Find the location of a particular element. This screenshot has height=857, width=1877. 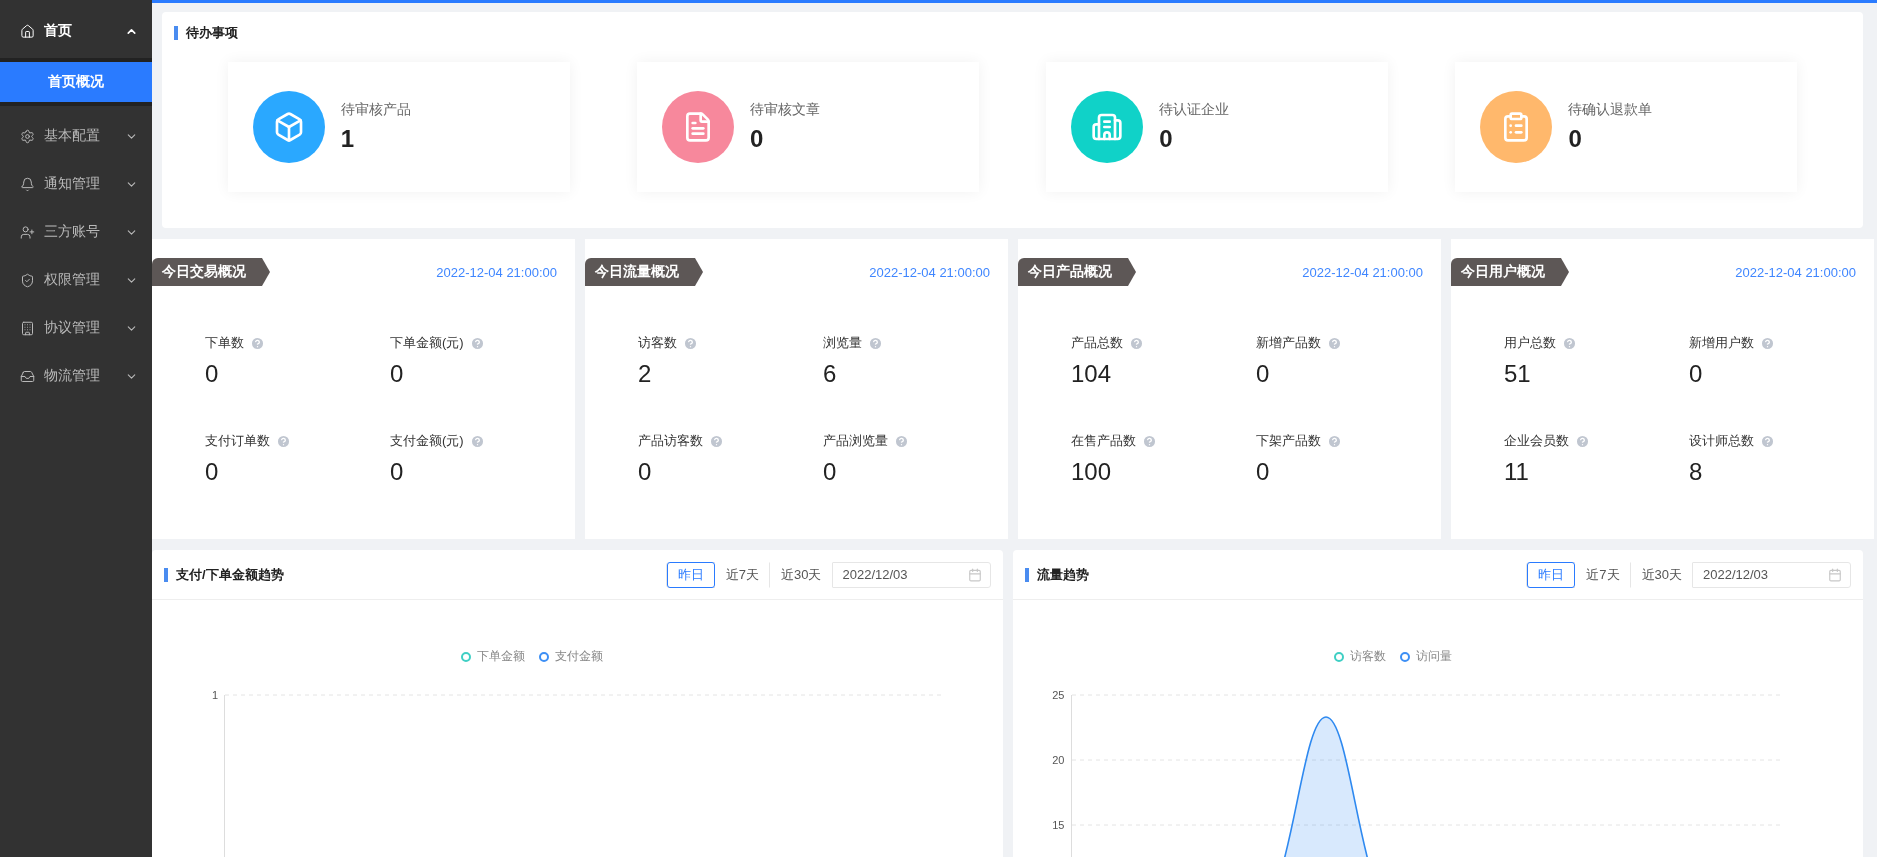

metric-value: 8 is located at coordinates (1696, 472).